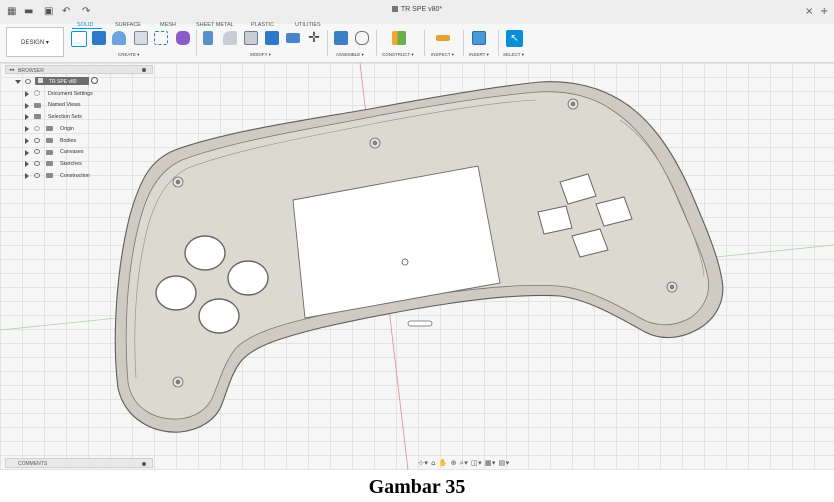 Image resolution: width=834 pixels, height=502 pixels. I want to click on pattern-icon, so click(161, 38).